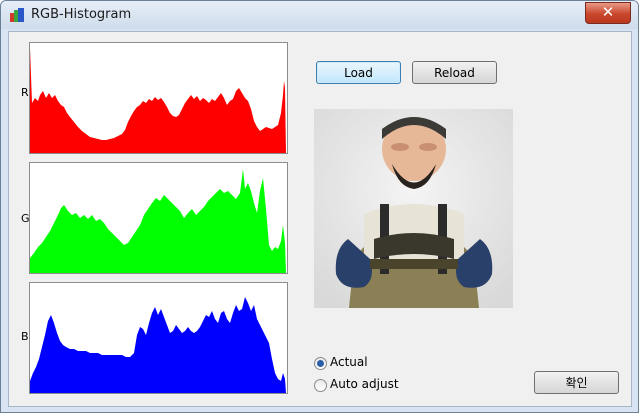  Describe the element at coordinates (320, 385) in the screenshot. I see `auto-adjust-radio` at that location.